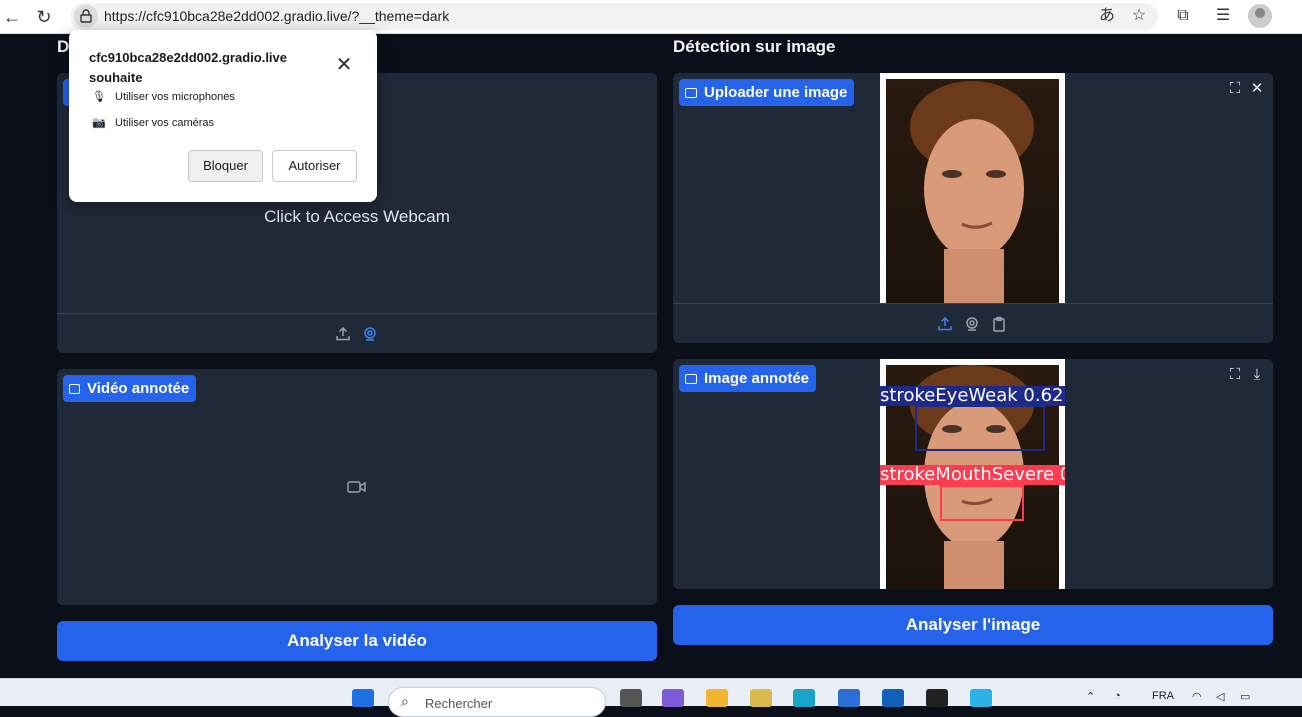 The image size is (1302, 717). I want to click on site-info-icon, so click(86, 16).